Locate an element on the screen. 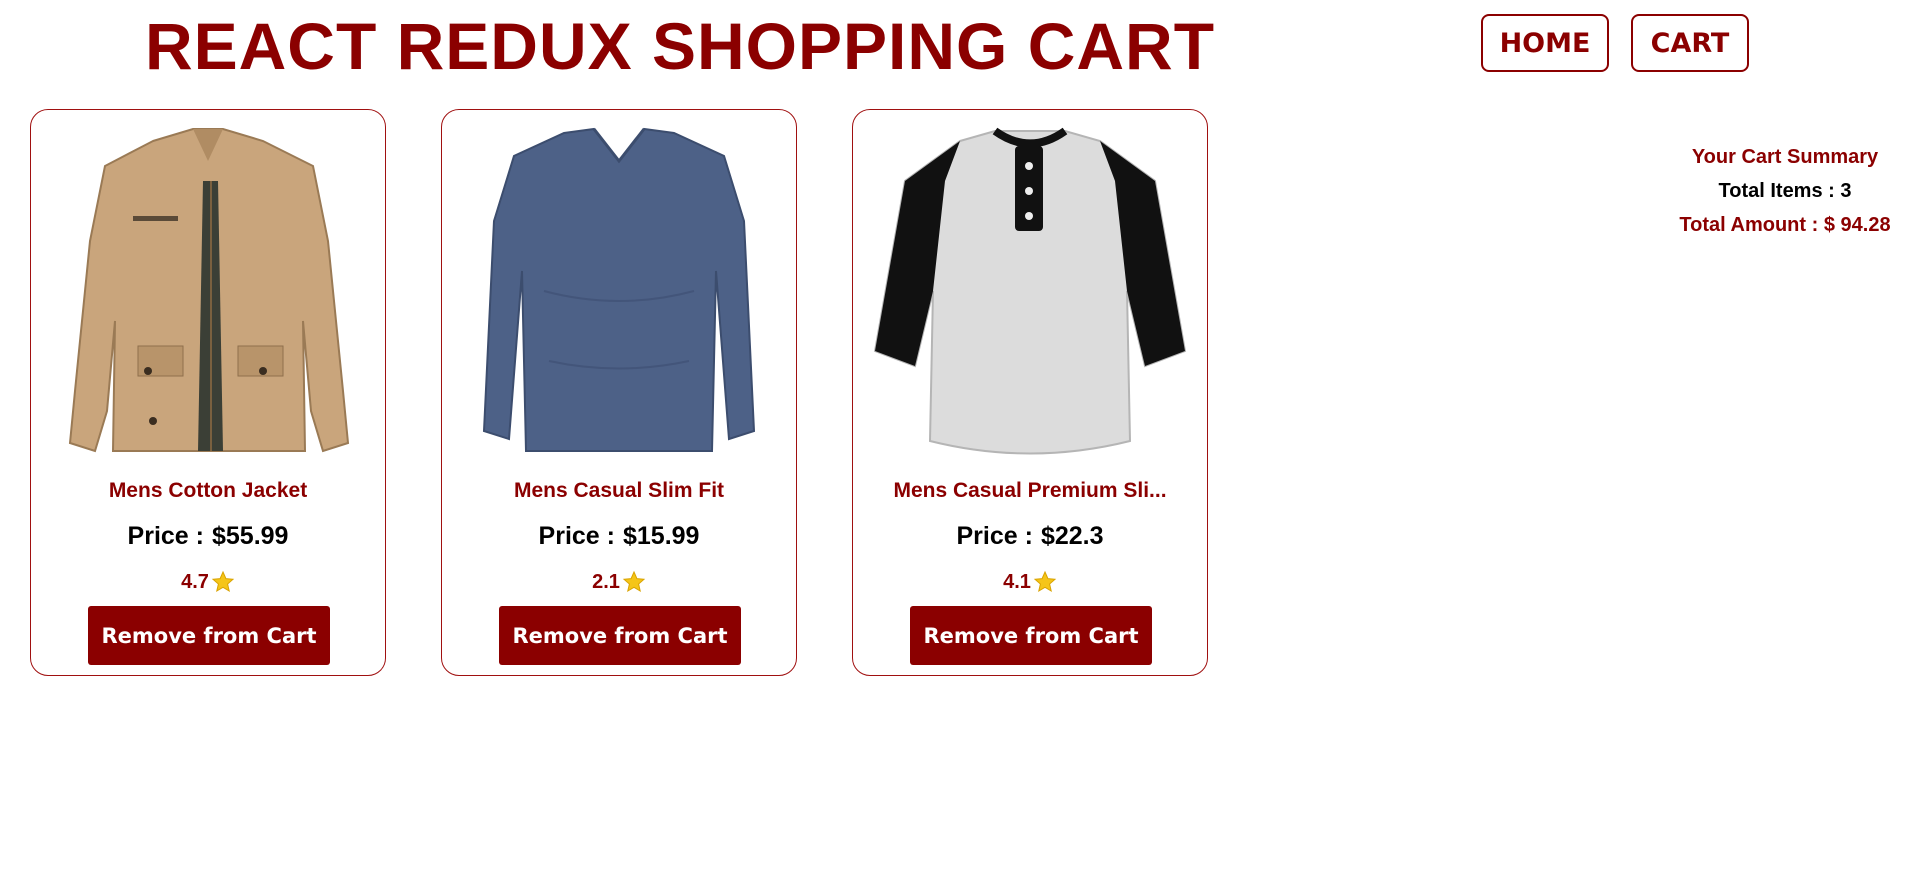 The height and width of the screenshot is (871, 1917). product-title: Mens Cotton Jacket is located at coordinates (208, 490).